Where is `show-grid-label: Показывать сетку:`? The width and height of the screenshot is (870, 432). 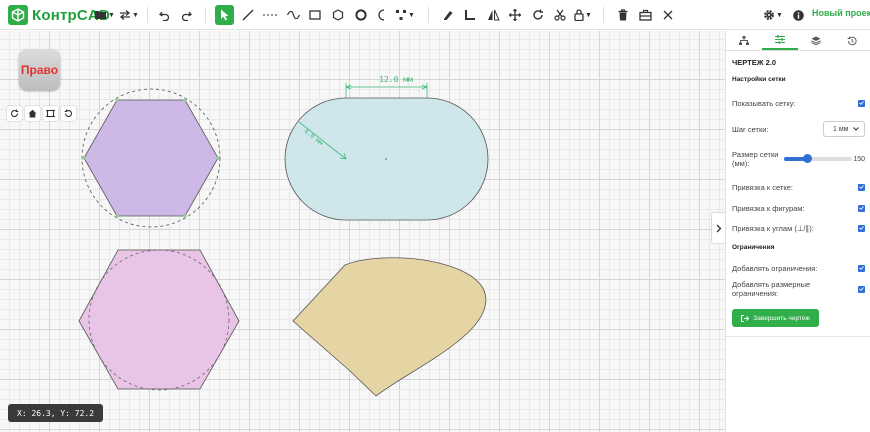 show-grid-label: Показывать сетку: is located at coordinates (764, 103).